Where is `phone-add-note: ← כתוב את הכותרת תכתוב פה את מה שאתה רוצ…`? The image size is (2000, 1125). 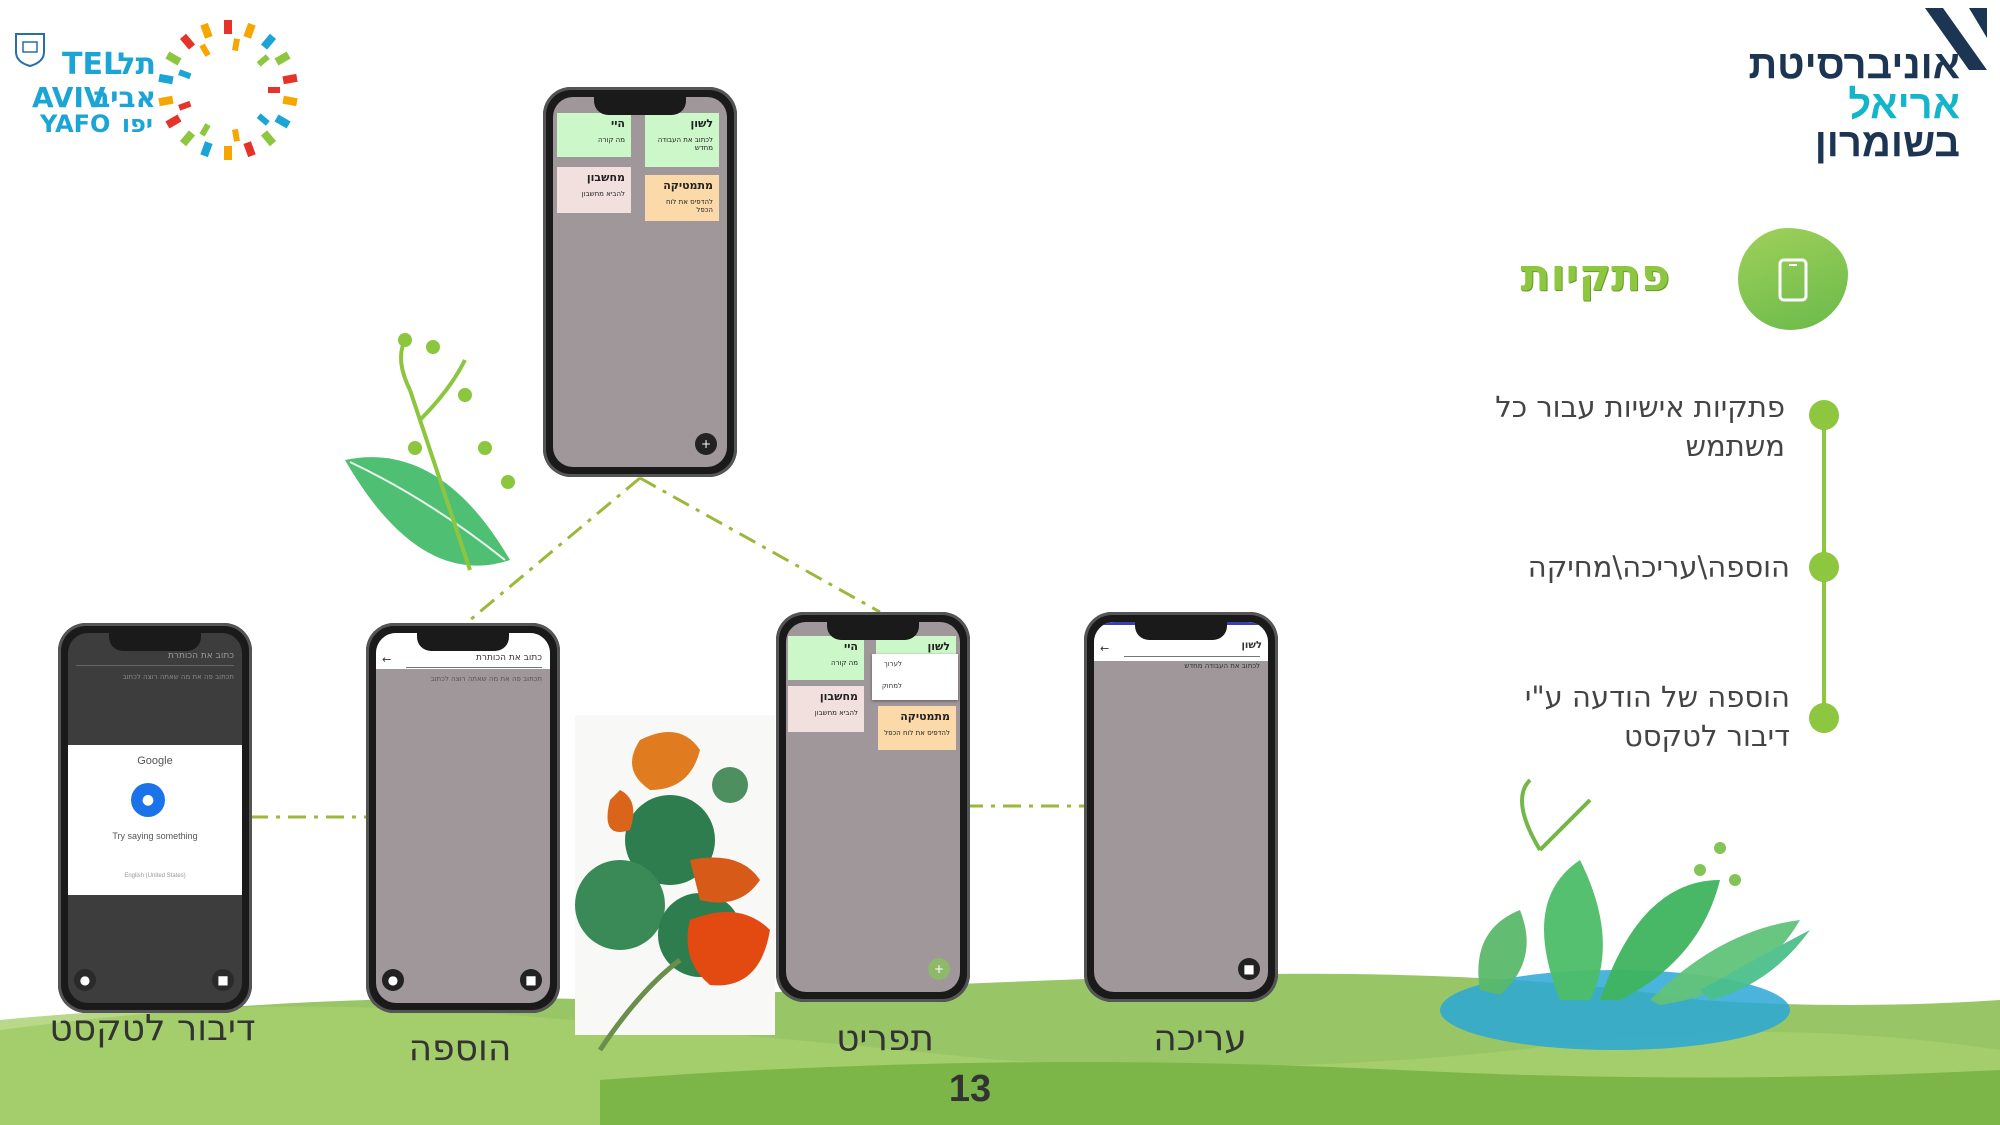 phone-add-note: ← כתוב את הכותרת תכתוב פה את מה שאתה רוצ… is located at coordinates (463, 818).